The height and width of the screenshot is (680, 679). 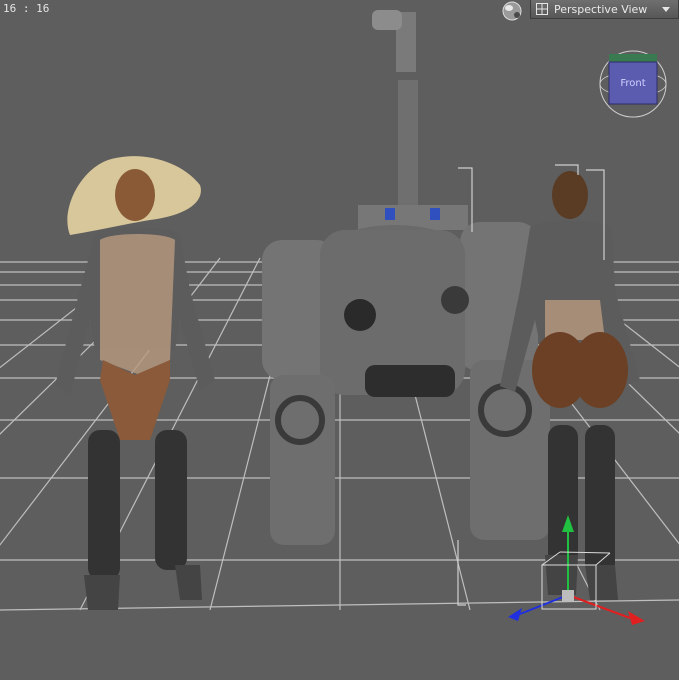 I want to click on view-menu-label: Perspective View, so click(x=601, y=9).